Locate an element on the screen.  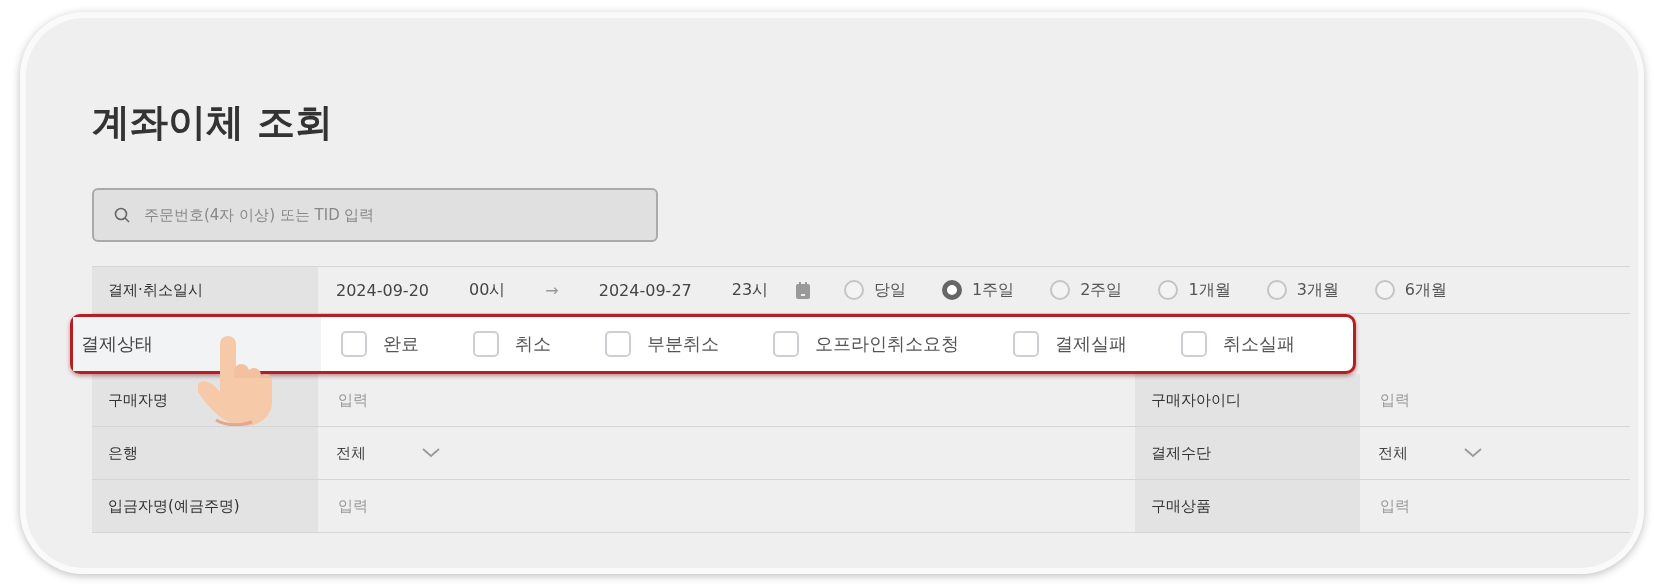
end-hour: 23시 is located at coordinates (750, 290).